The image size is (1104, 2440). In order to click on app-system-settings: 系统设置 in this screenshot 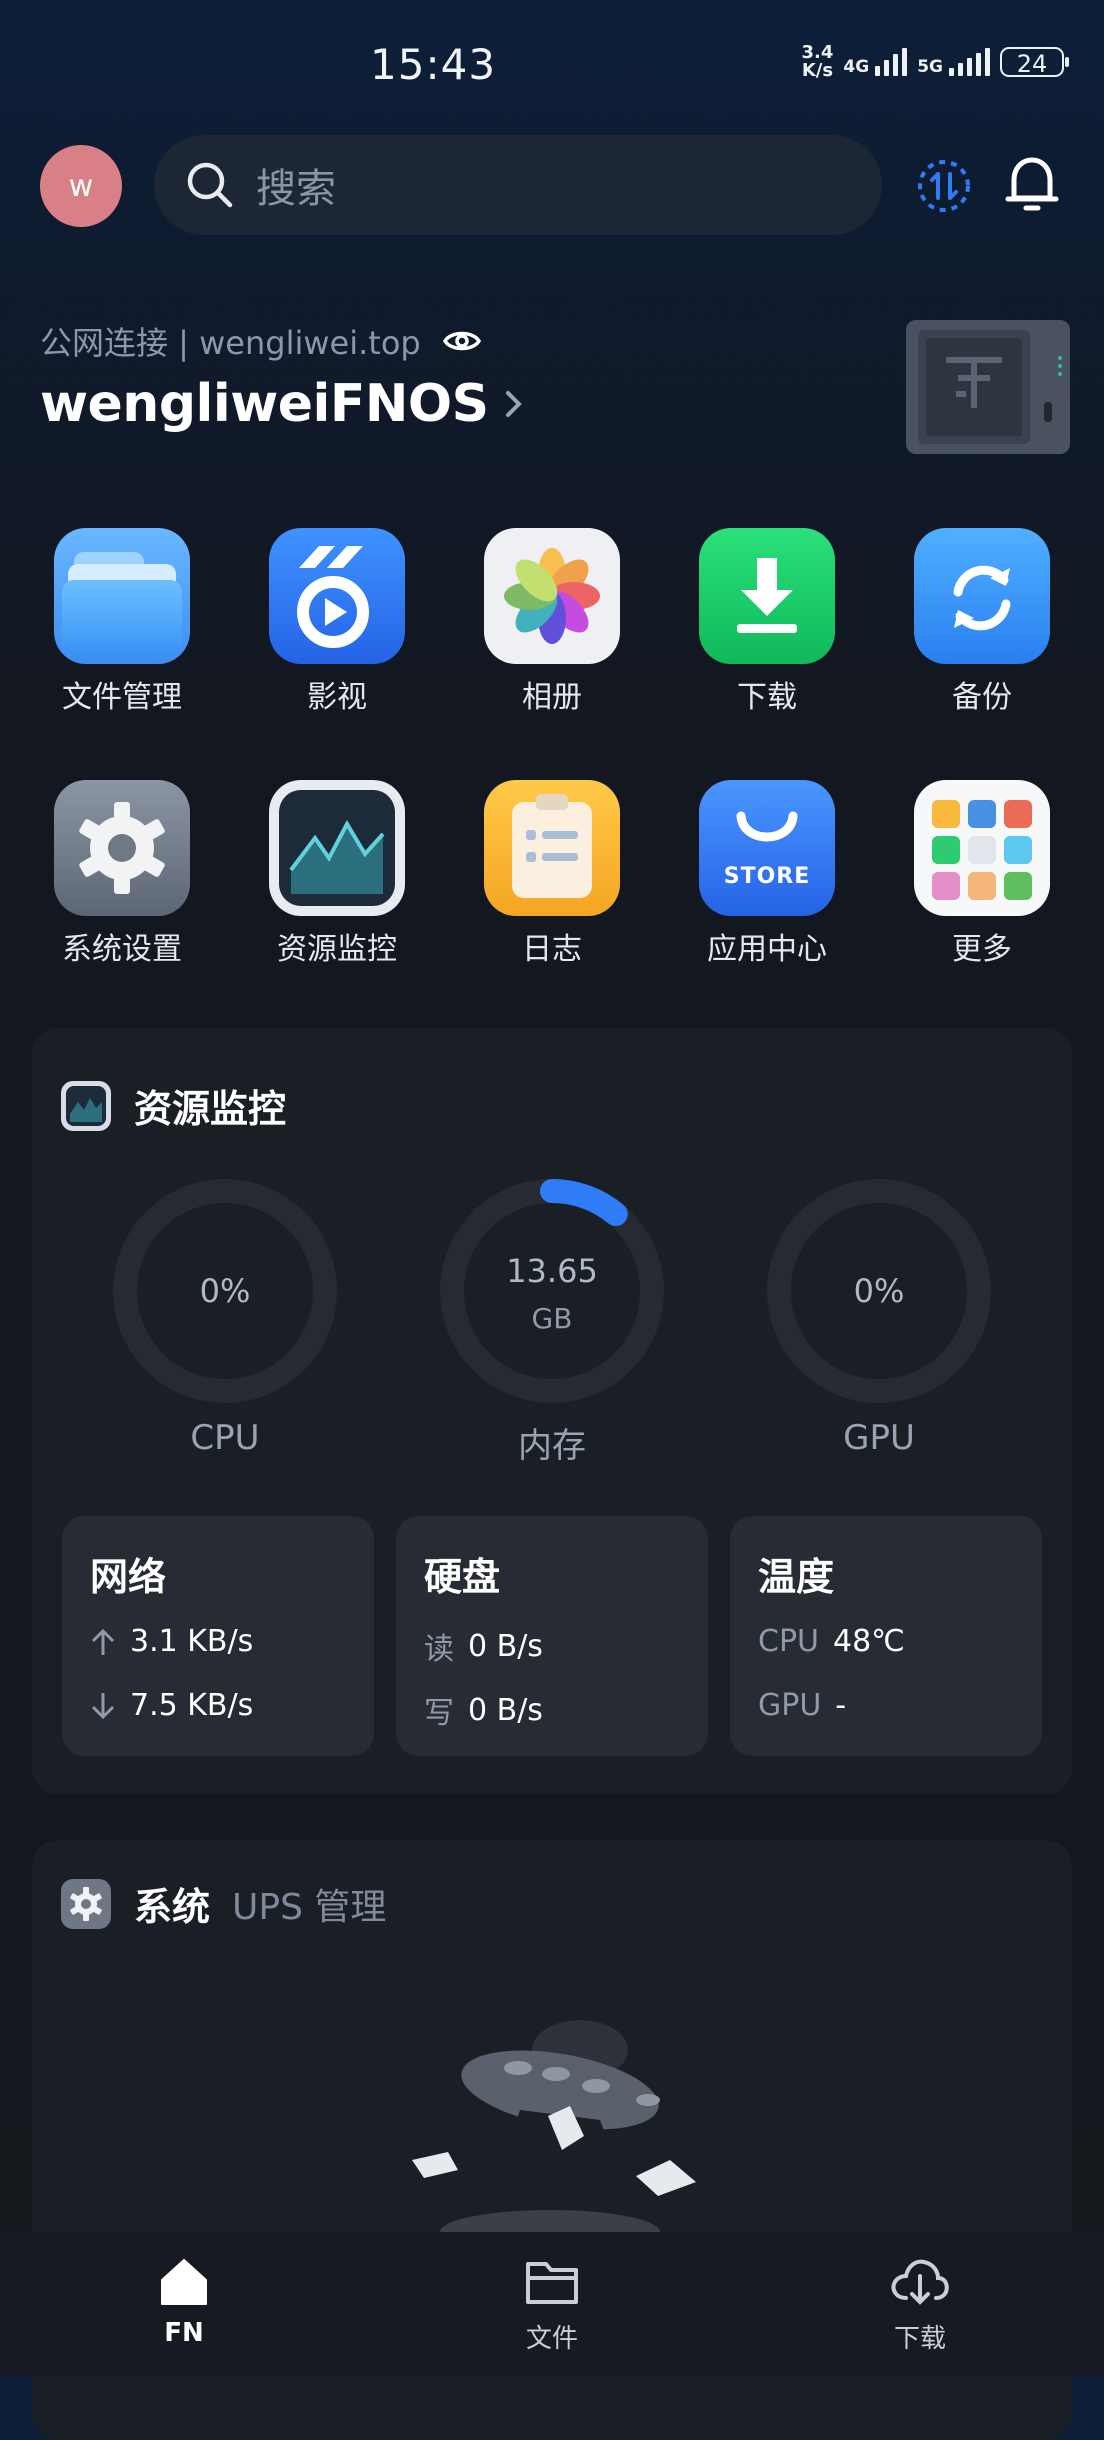, I will do `click(122, 874)`.